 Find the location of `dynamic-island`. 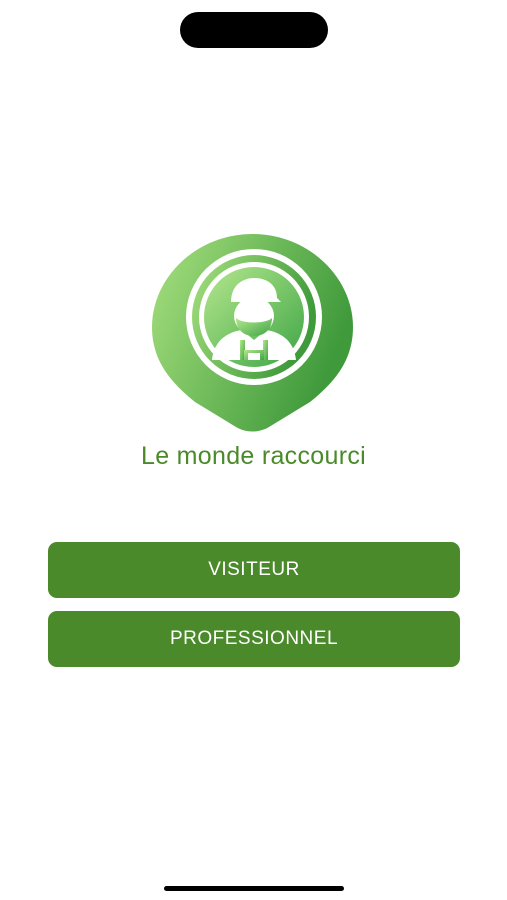

dynamic-island is located at coordinates (254, 30).